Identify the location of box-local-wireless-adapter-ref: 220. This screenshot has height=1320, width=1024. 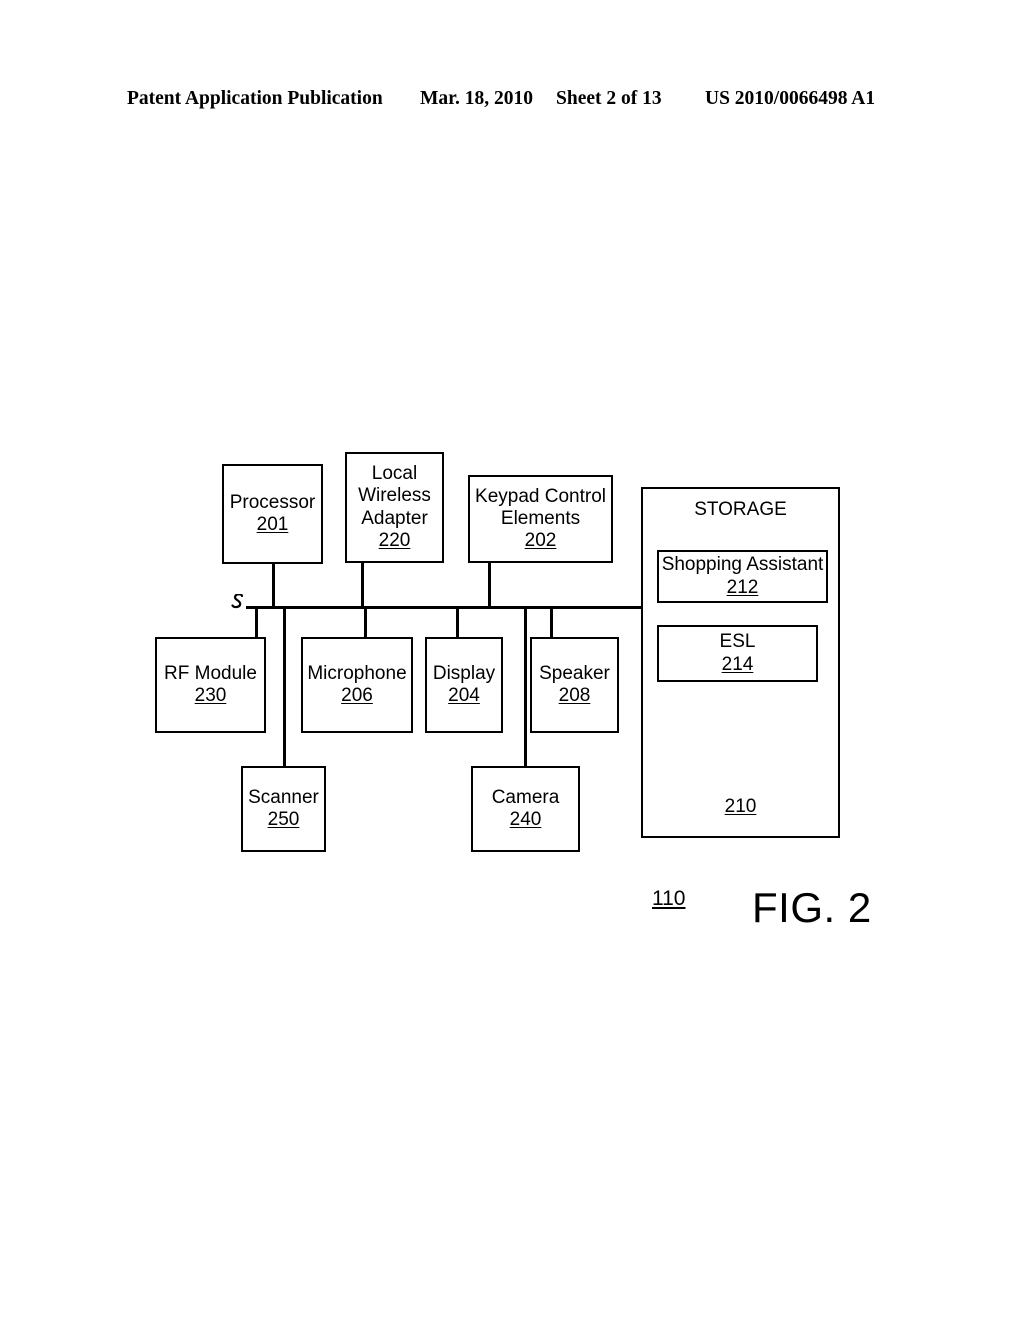
(394, 540).